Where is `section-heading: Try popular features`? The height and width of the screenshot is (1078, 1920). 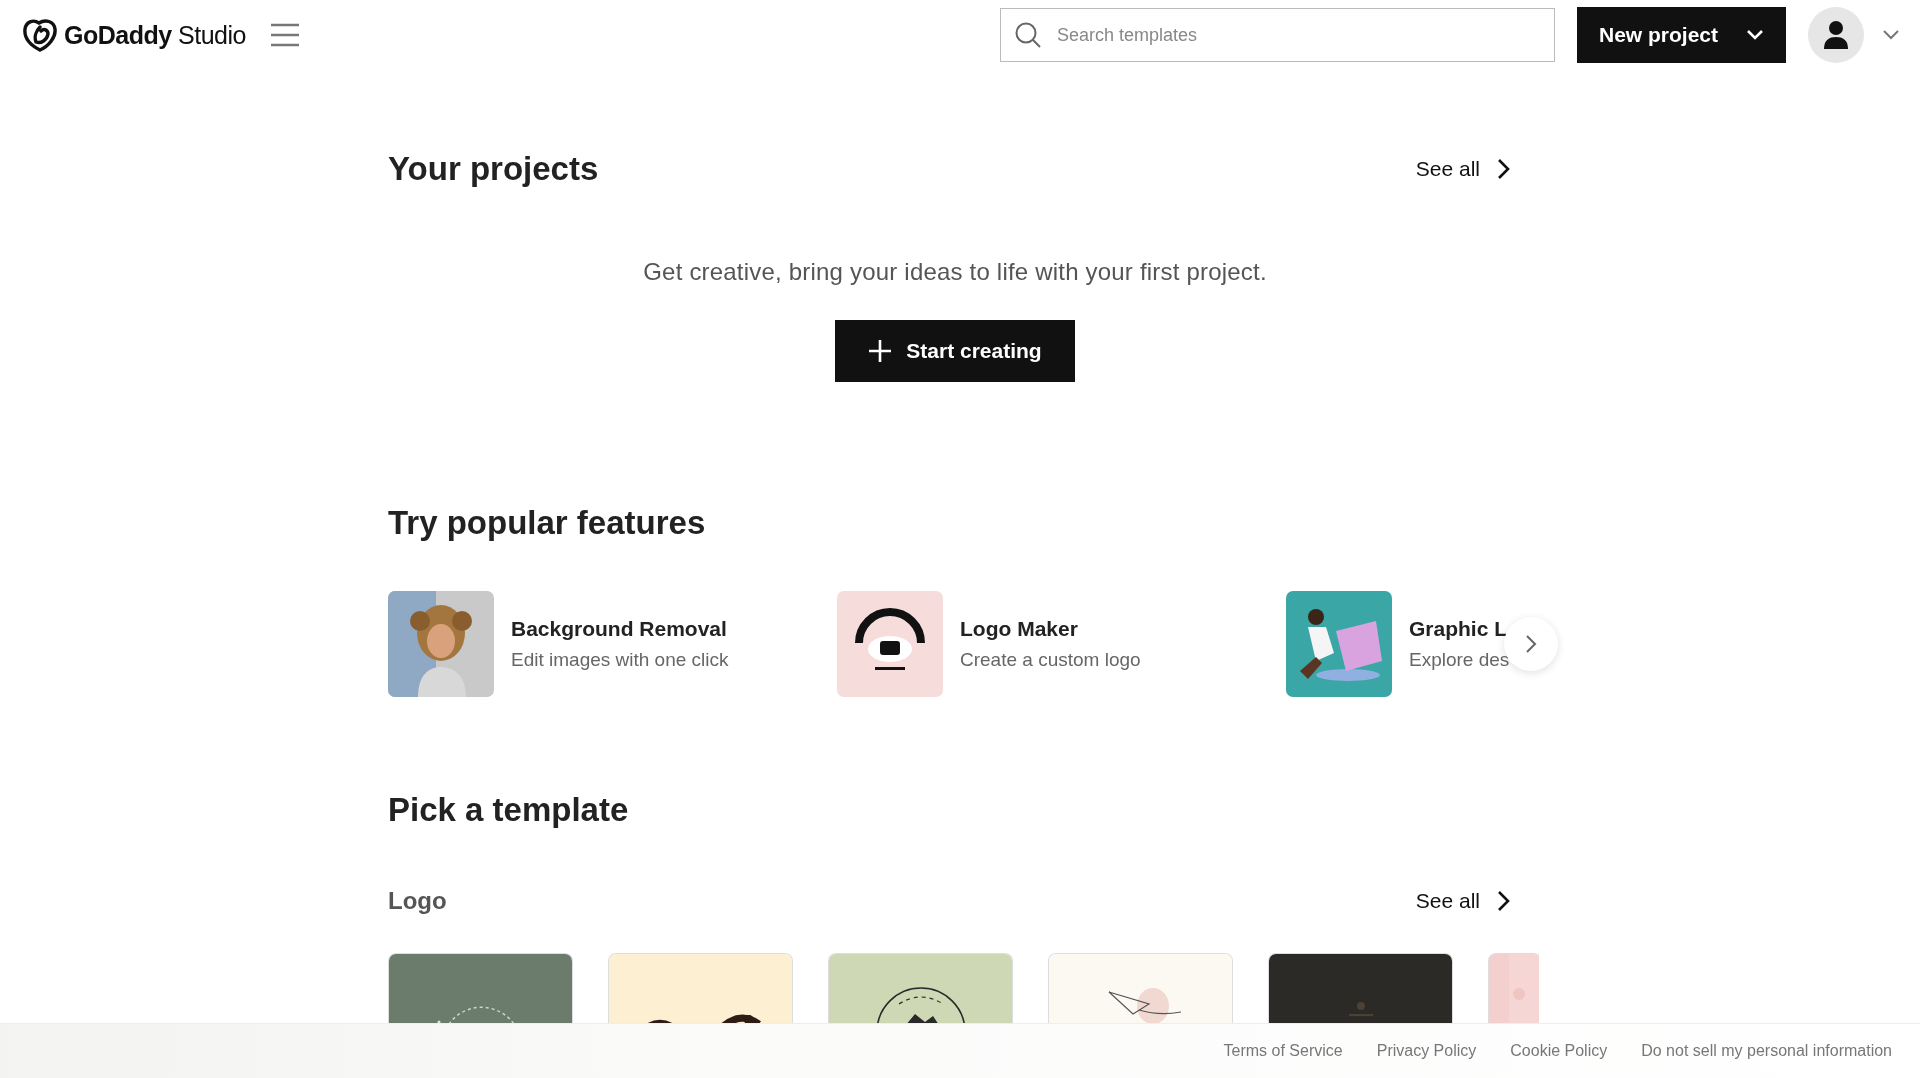 section-heading: Try popular features is located at coordinates (547, 523).